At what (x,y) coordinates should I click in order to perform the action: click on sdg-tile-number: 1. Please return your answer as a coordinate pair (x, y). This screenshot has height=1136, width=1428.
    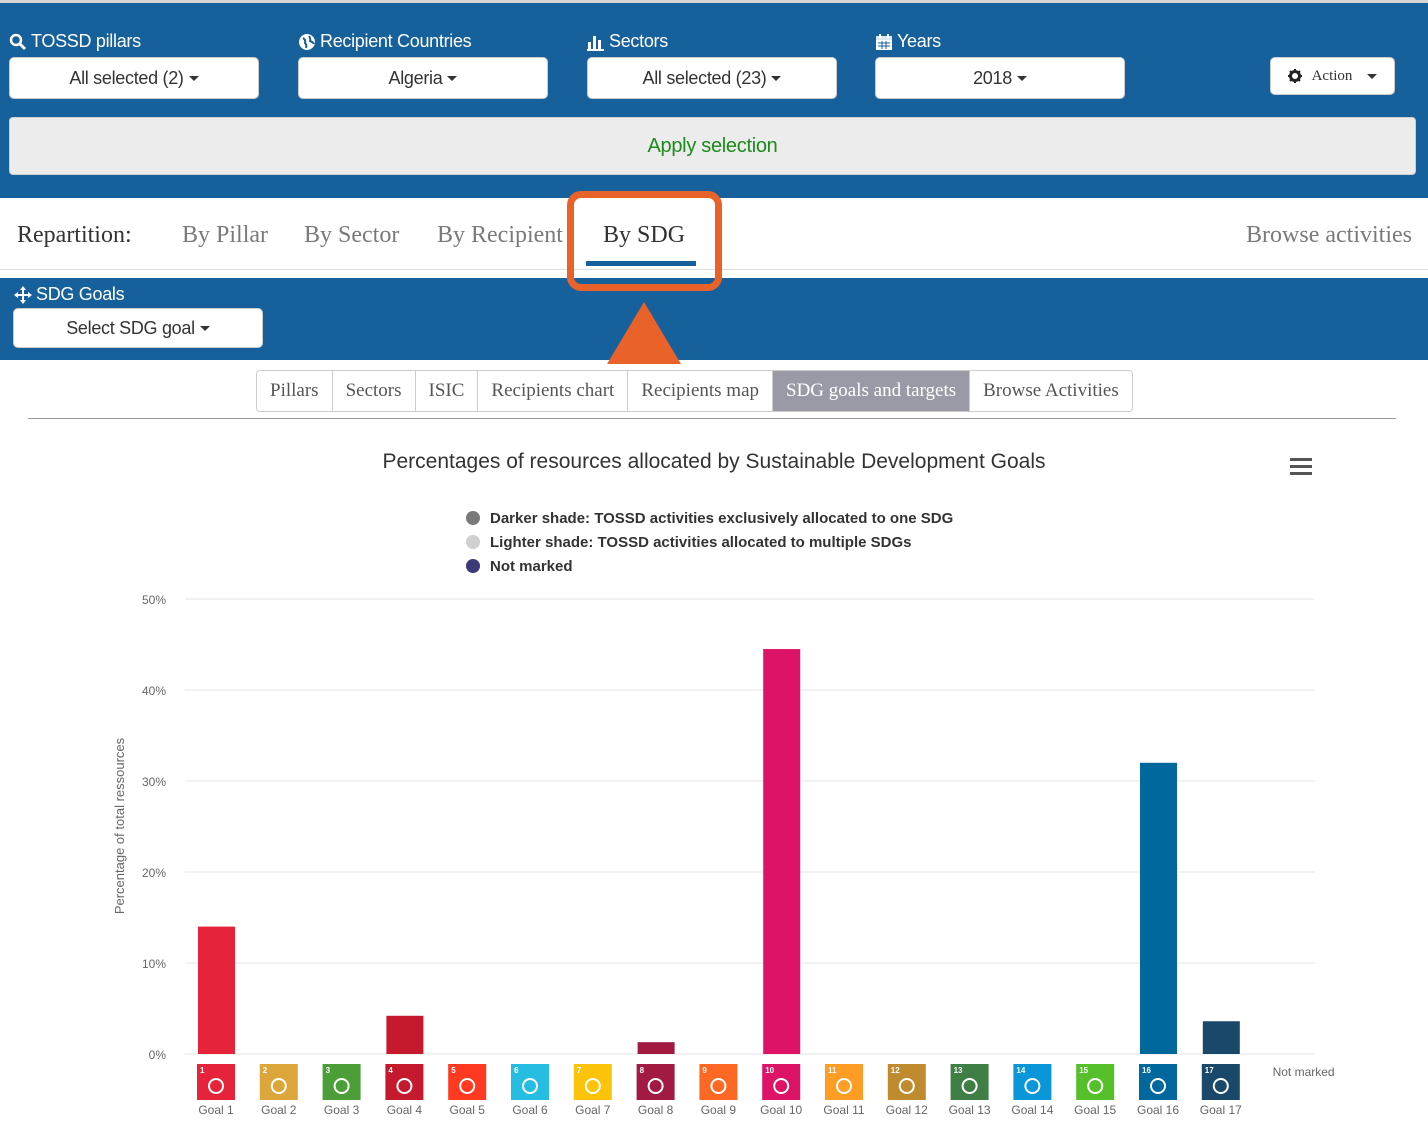
    Looking at the image, I should click on (202, 1070).